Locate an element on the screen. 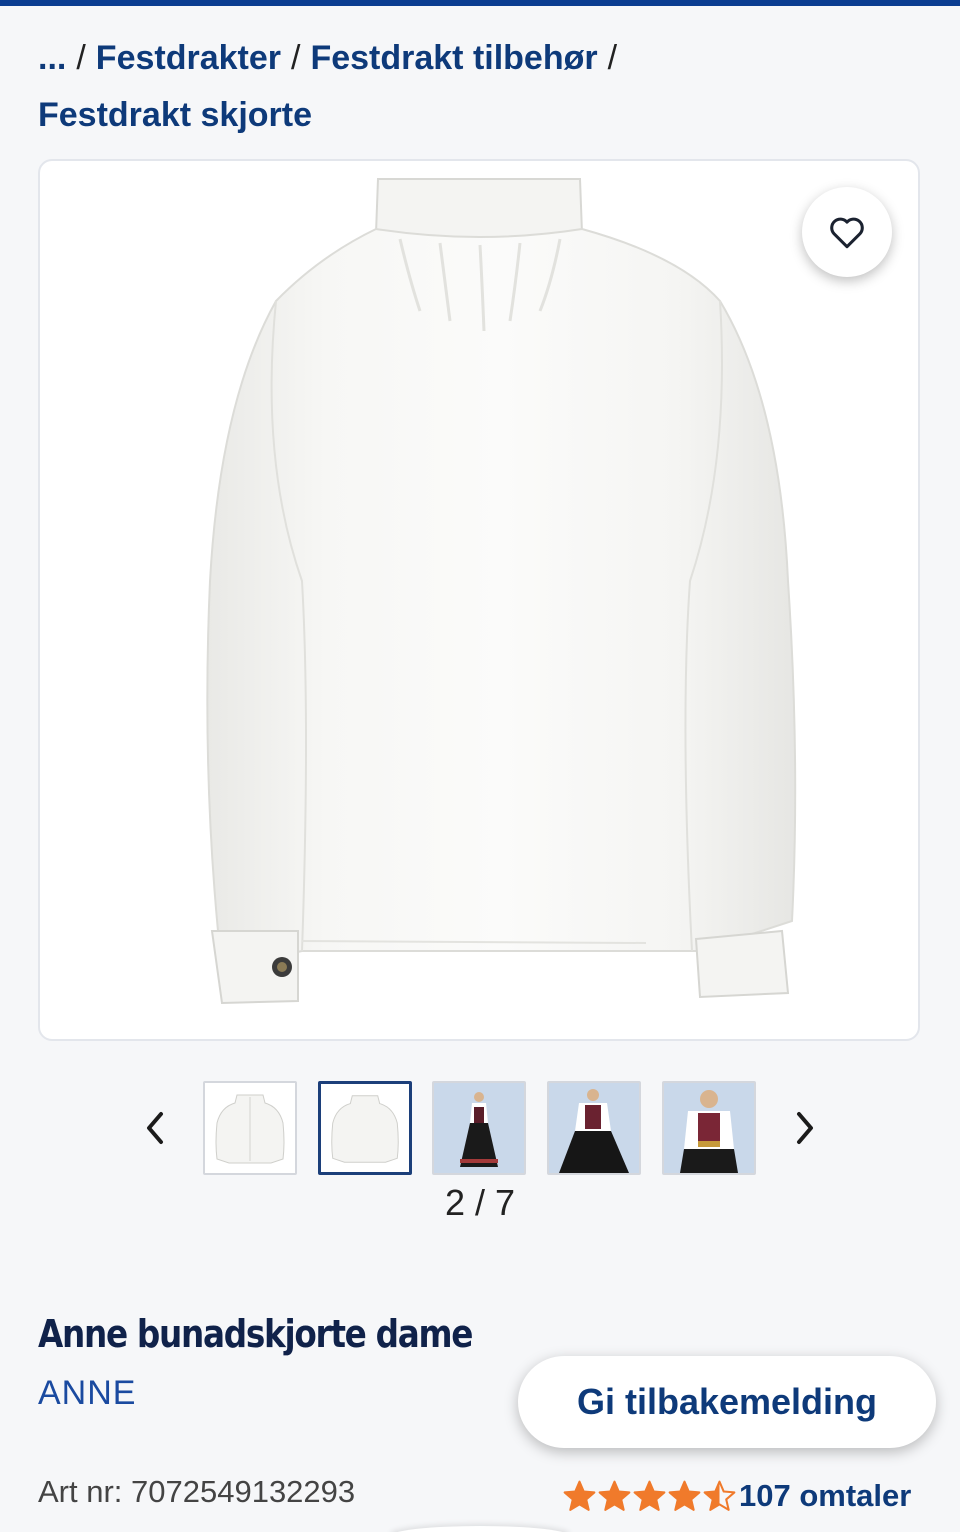 The width and height of the screenshot is (960, 1532). product-title: Anne bunadskjorte dame is located at coordinates (255, 1334).